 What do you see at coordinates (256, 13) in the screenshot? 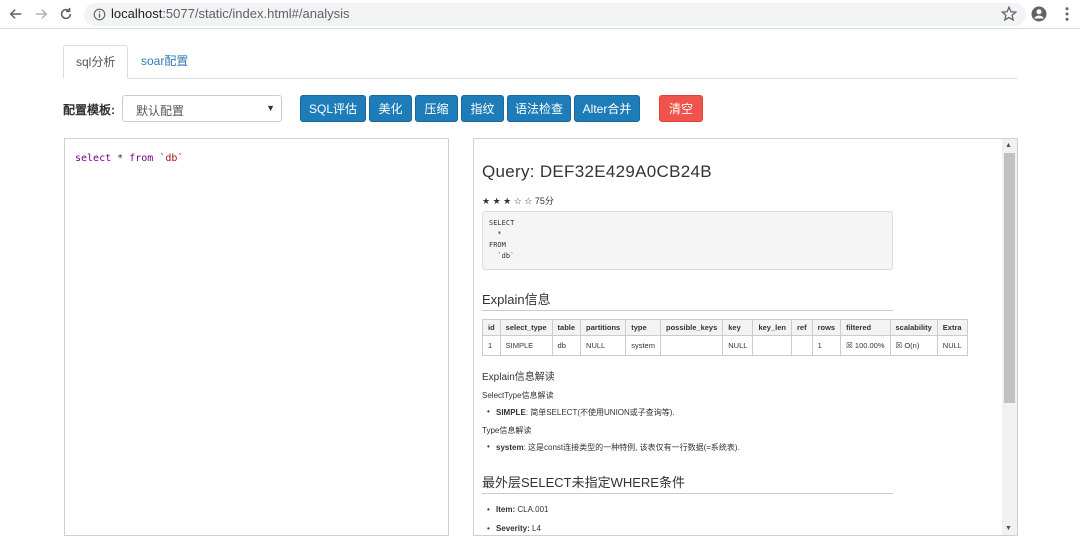
I see `url-path: :5077/static/index.html#/analysis` at bounding box center [256, 13].